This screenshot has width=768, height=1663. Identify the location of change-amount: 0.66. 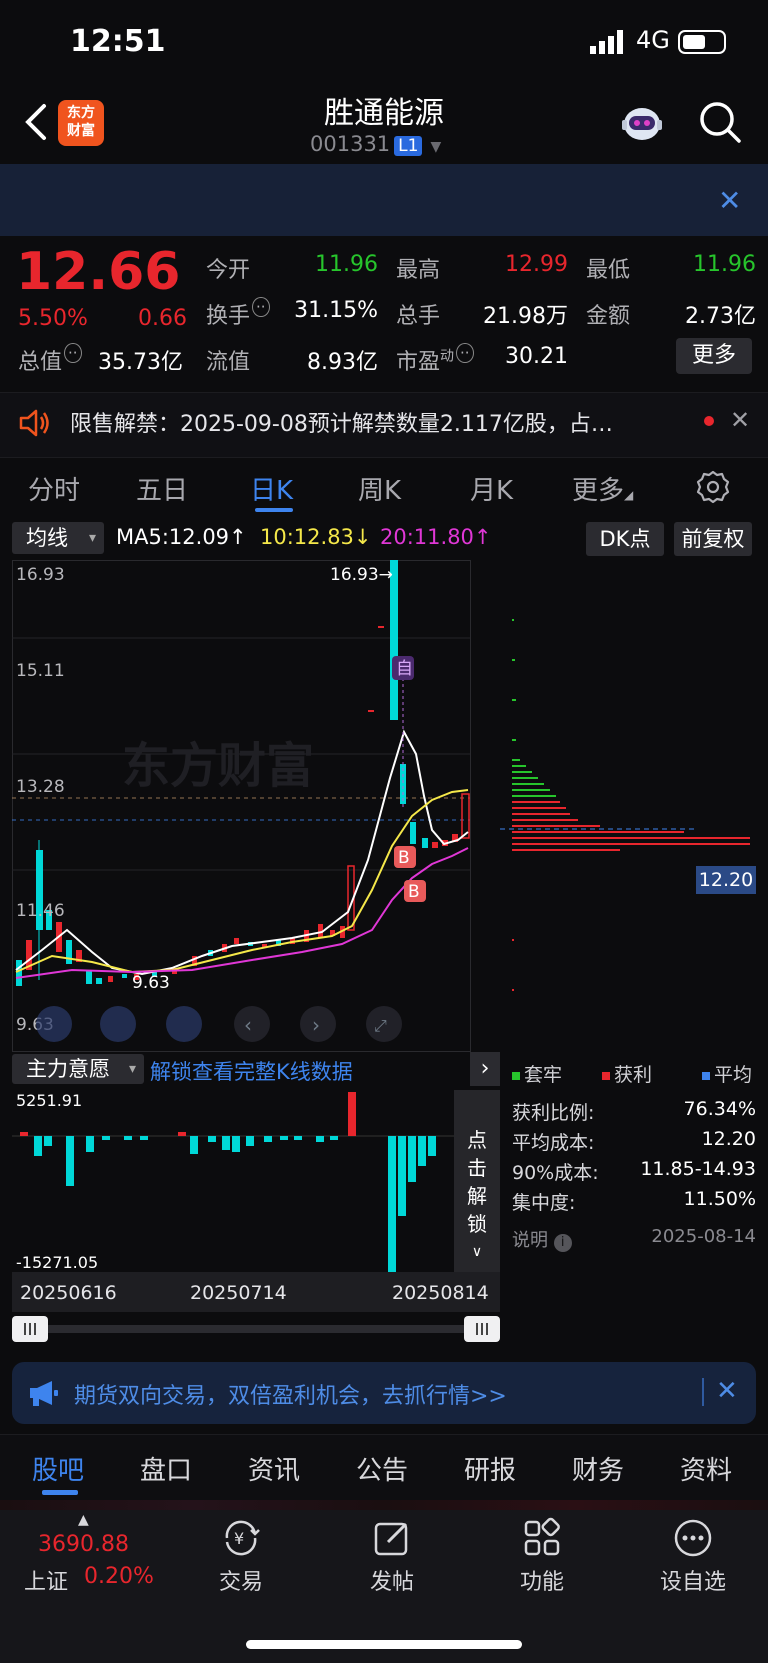
(162, 318).